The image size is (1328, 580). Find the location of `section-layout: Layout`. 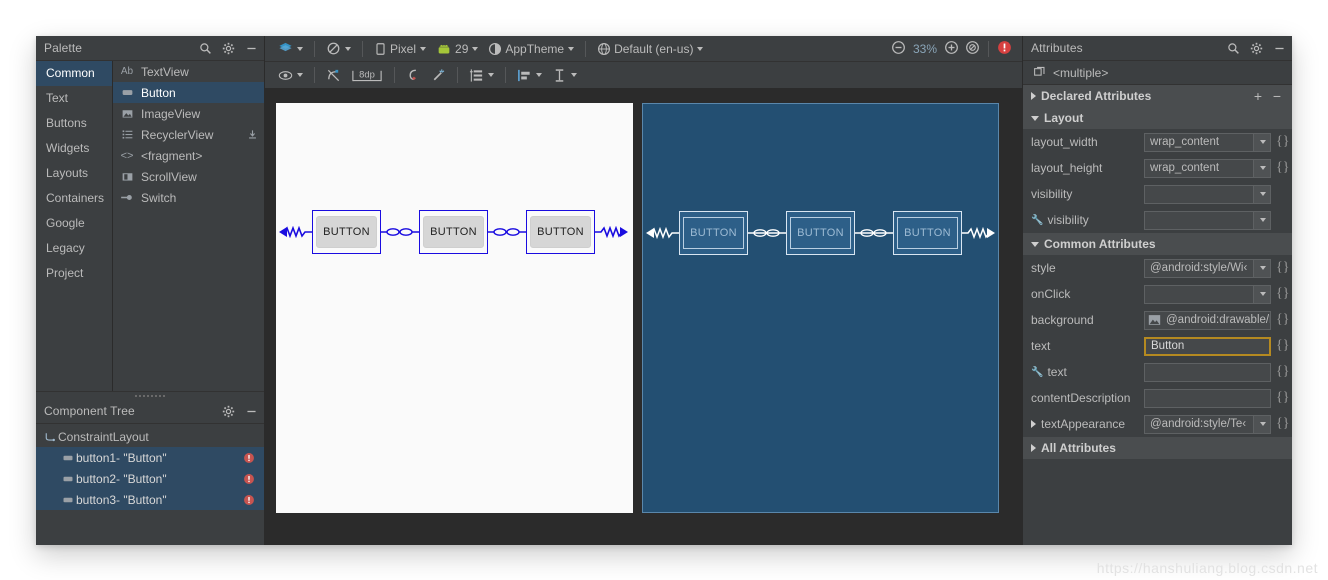

section-layout: Layout is located at coordinates (1157, 118).